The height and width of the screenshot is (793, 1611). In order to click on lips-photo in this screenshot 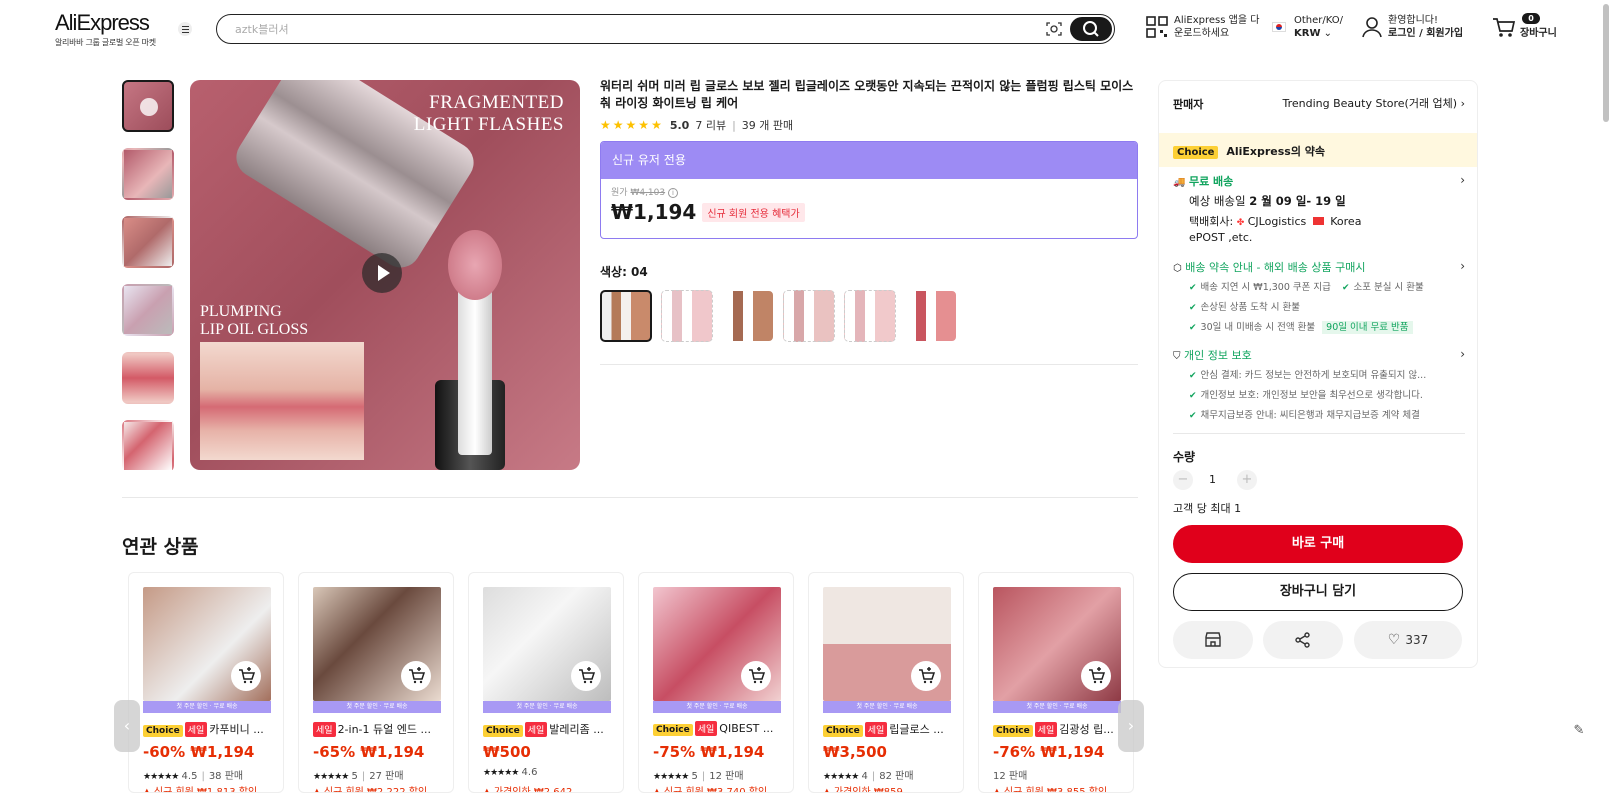, I will do `click(282, 401)`.